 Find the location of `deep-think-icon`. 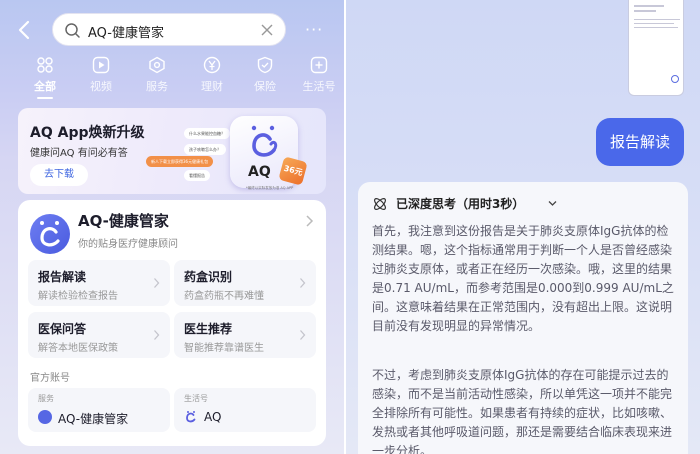

deep-think-icon is located at coordinates (380, 204).